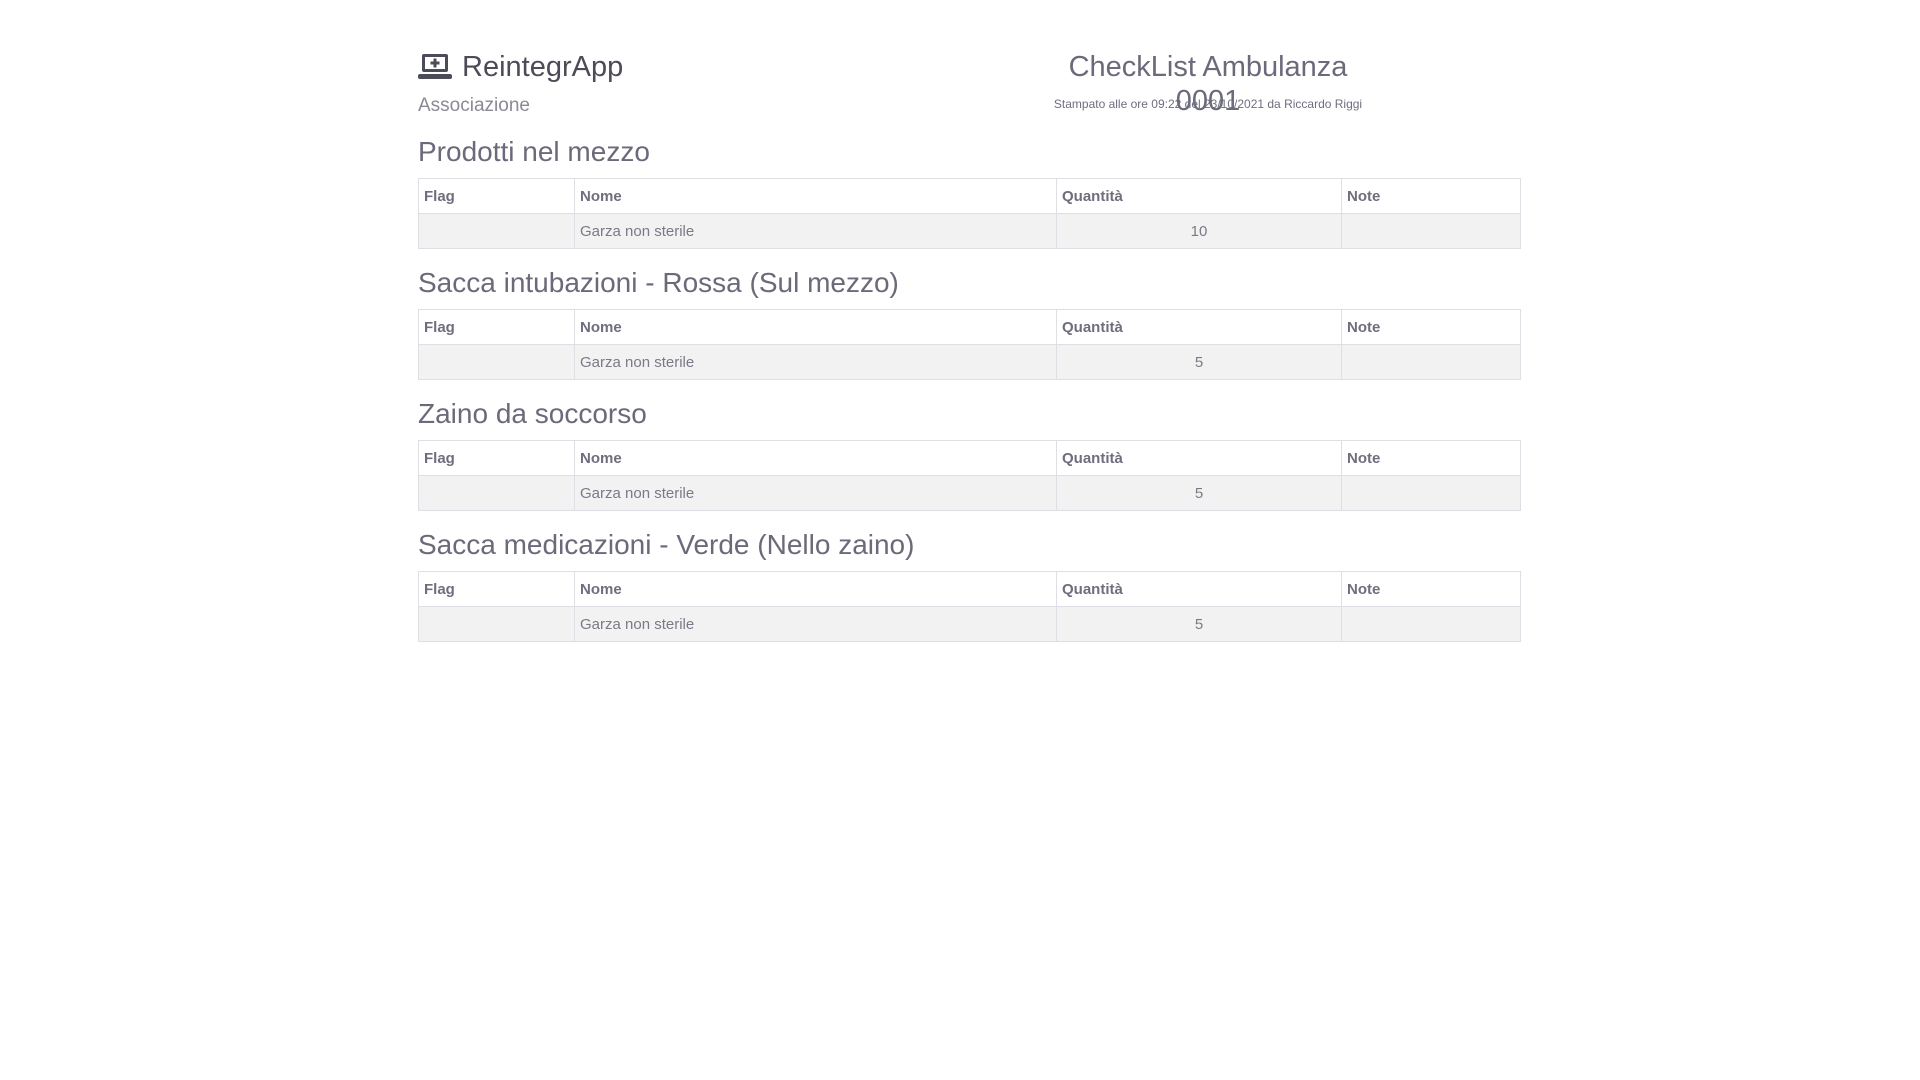  Describe the element at coordinates (658, 282) in the screenshot. I see `section-title: Sacca intubazioni - Rossa (Sul mezzo)` at that location.